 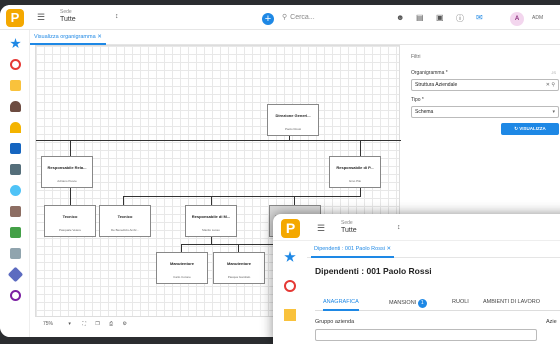 What do you see at coordinates (15, 169) in the screenshot?
I see `monitor-icon` at bounding box center [15, 169].